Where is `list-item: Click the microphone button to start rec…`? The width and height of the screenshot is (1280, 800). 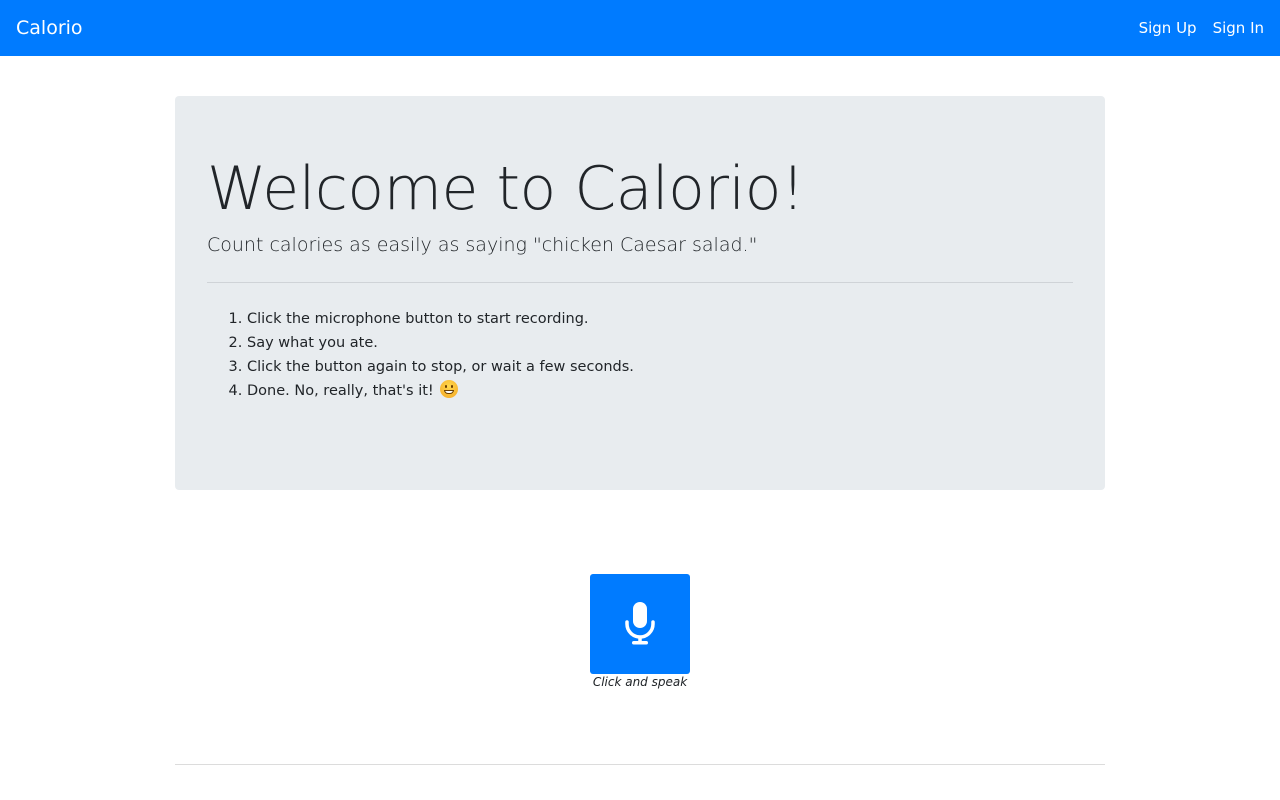 list-item: Click the microphone button to start rec… is located at coordinates (660, 319).